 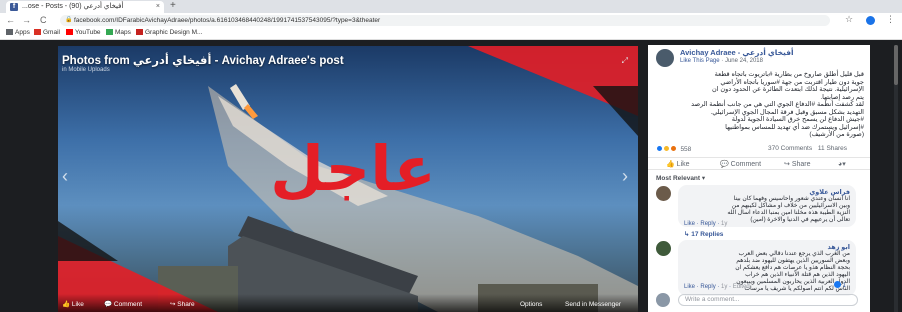 I want to click on haha-reaction-icon, so click(x=666, y=148).